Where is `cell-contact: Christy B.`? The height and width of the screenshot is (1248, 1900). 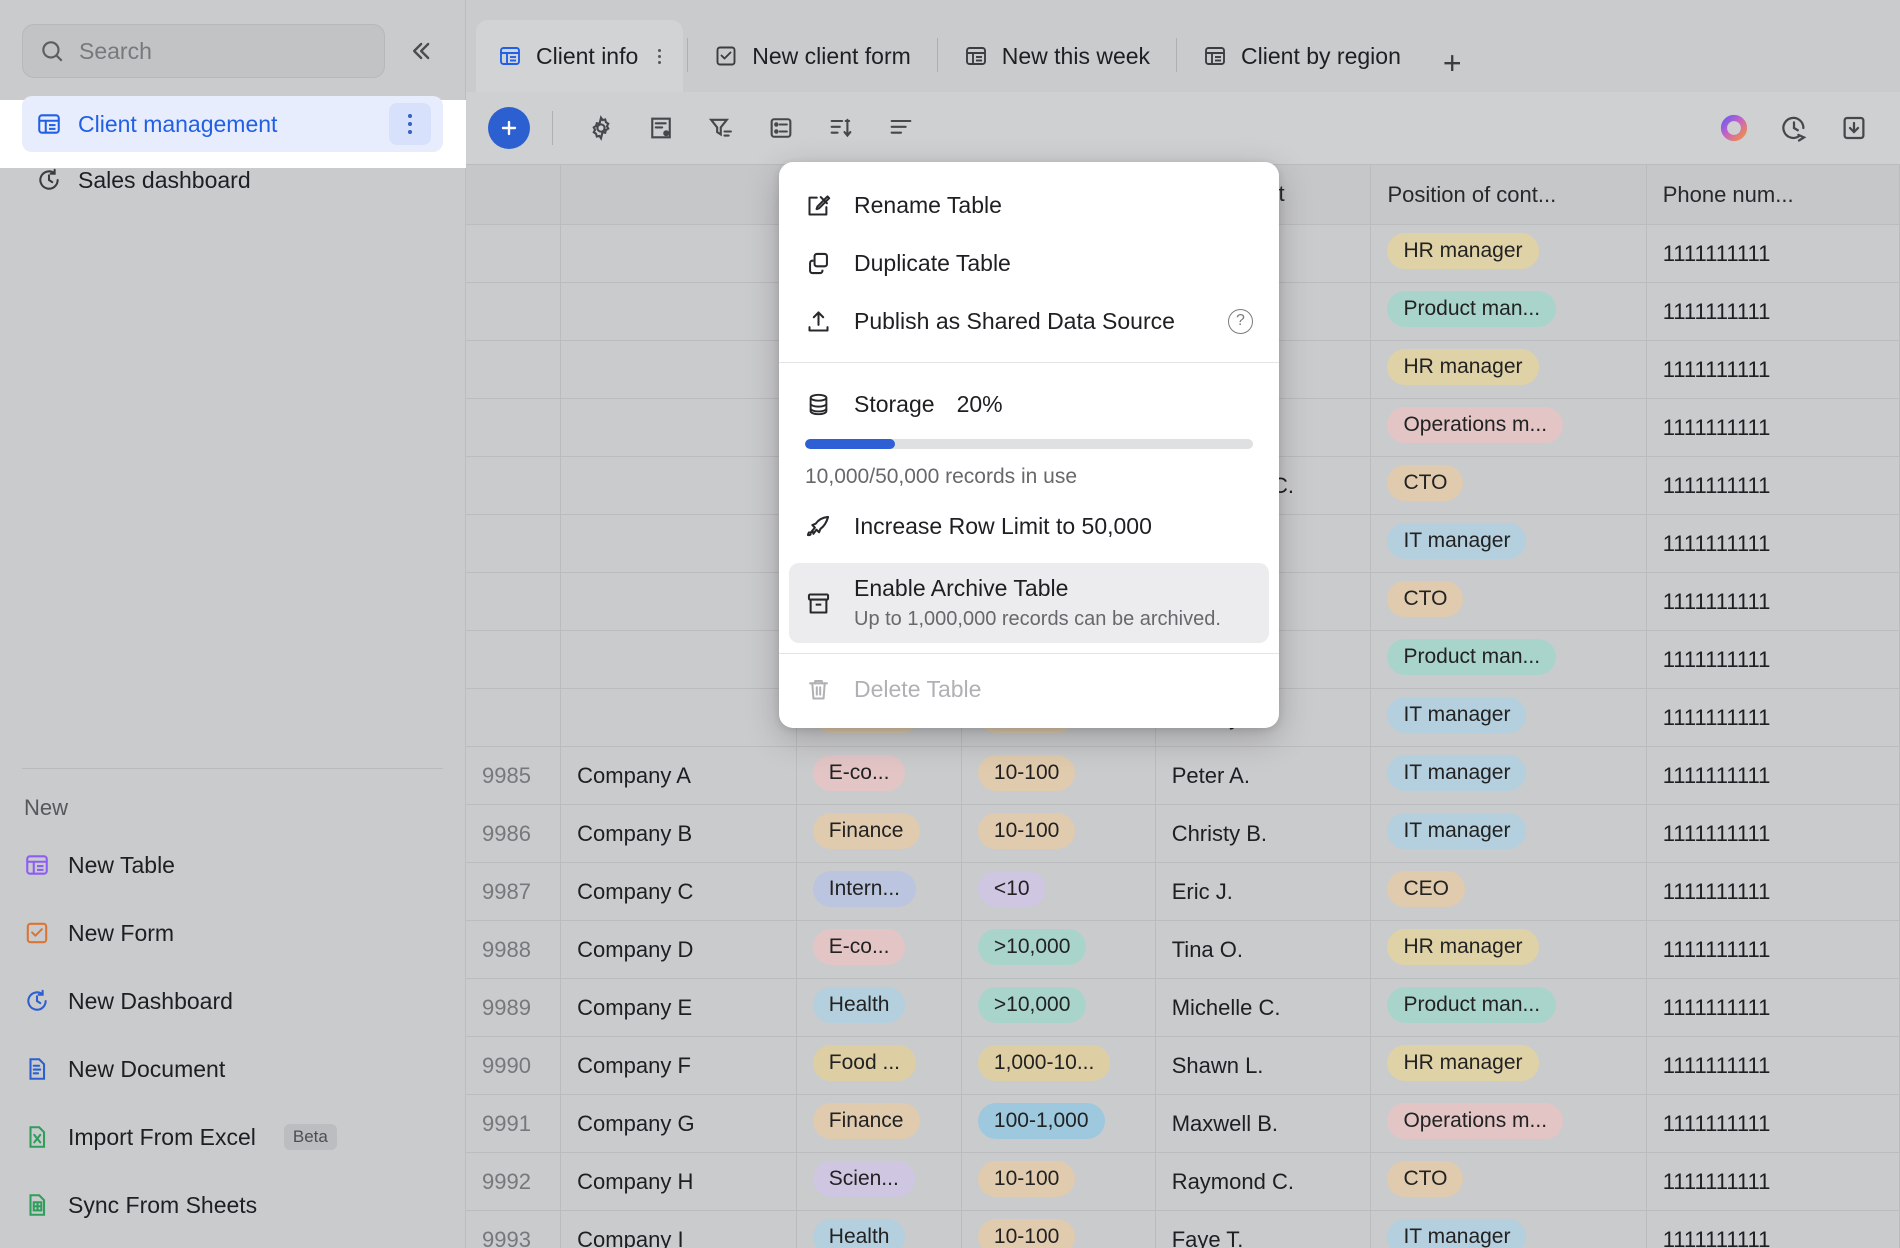
cell-contact: Christy B. is located at coordinates (1263, 833).